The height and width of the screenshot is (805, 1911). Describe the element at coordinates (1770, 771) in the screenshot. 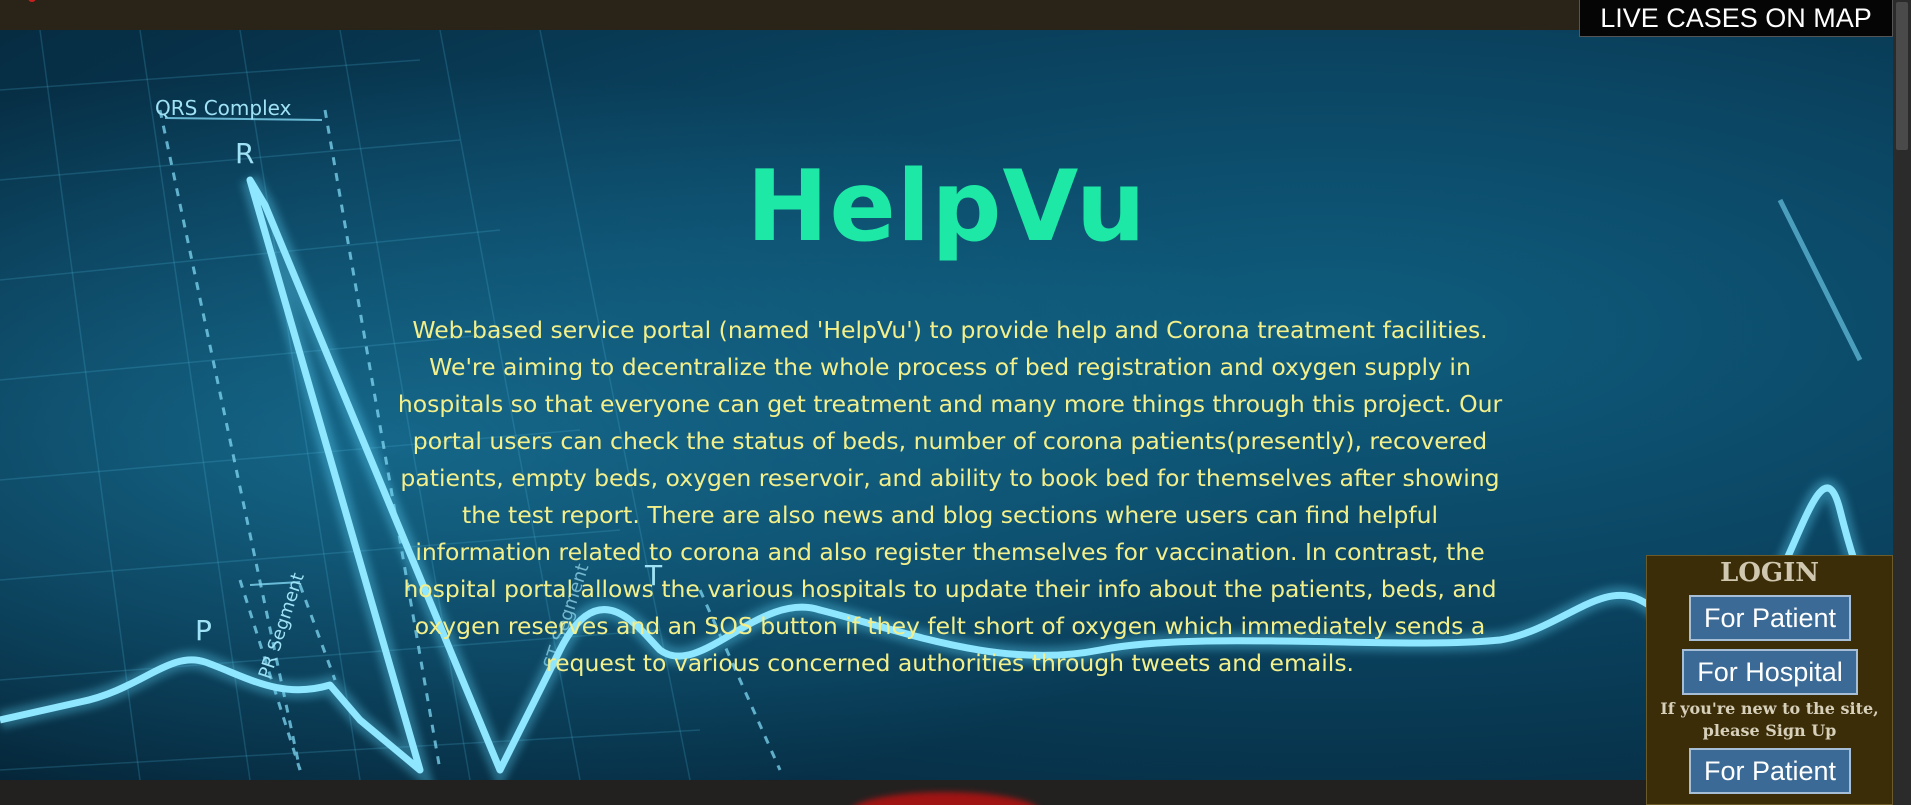

I see `patient-signup-button: For Patient` at that location.